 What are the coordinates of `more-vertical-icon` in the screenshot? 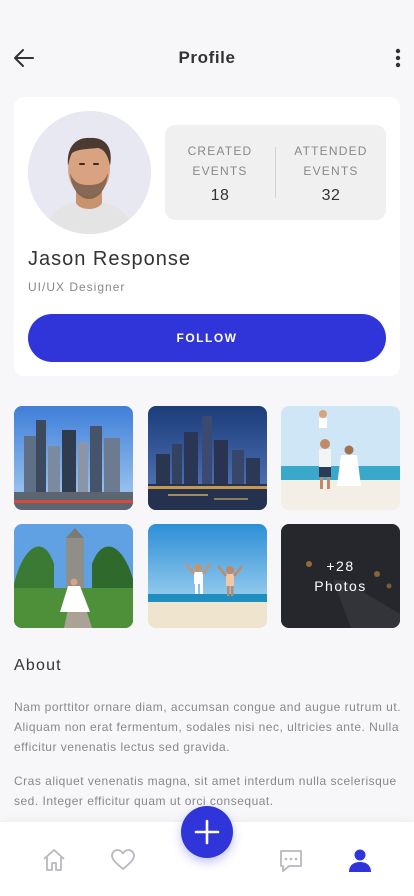 It's located at (398, 58).